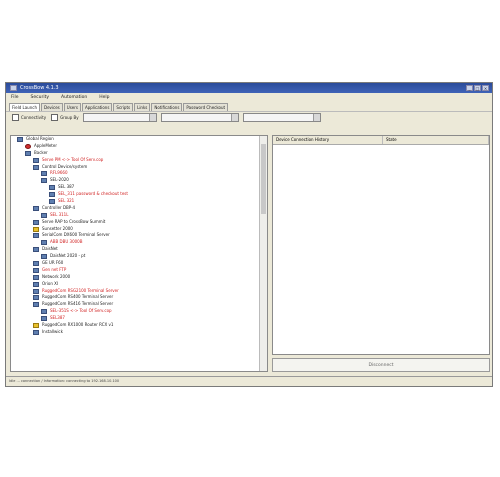 Image resolution: width=500 pixels, height=477 pixels. What do you see at coordinates (139, 222) in the screenshot?
I see `tree-item: Serve RAP to CrossBow Summit` at bounding box center [139, 222].